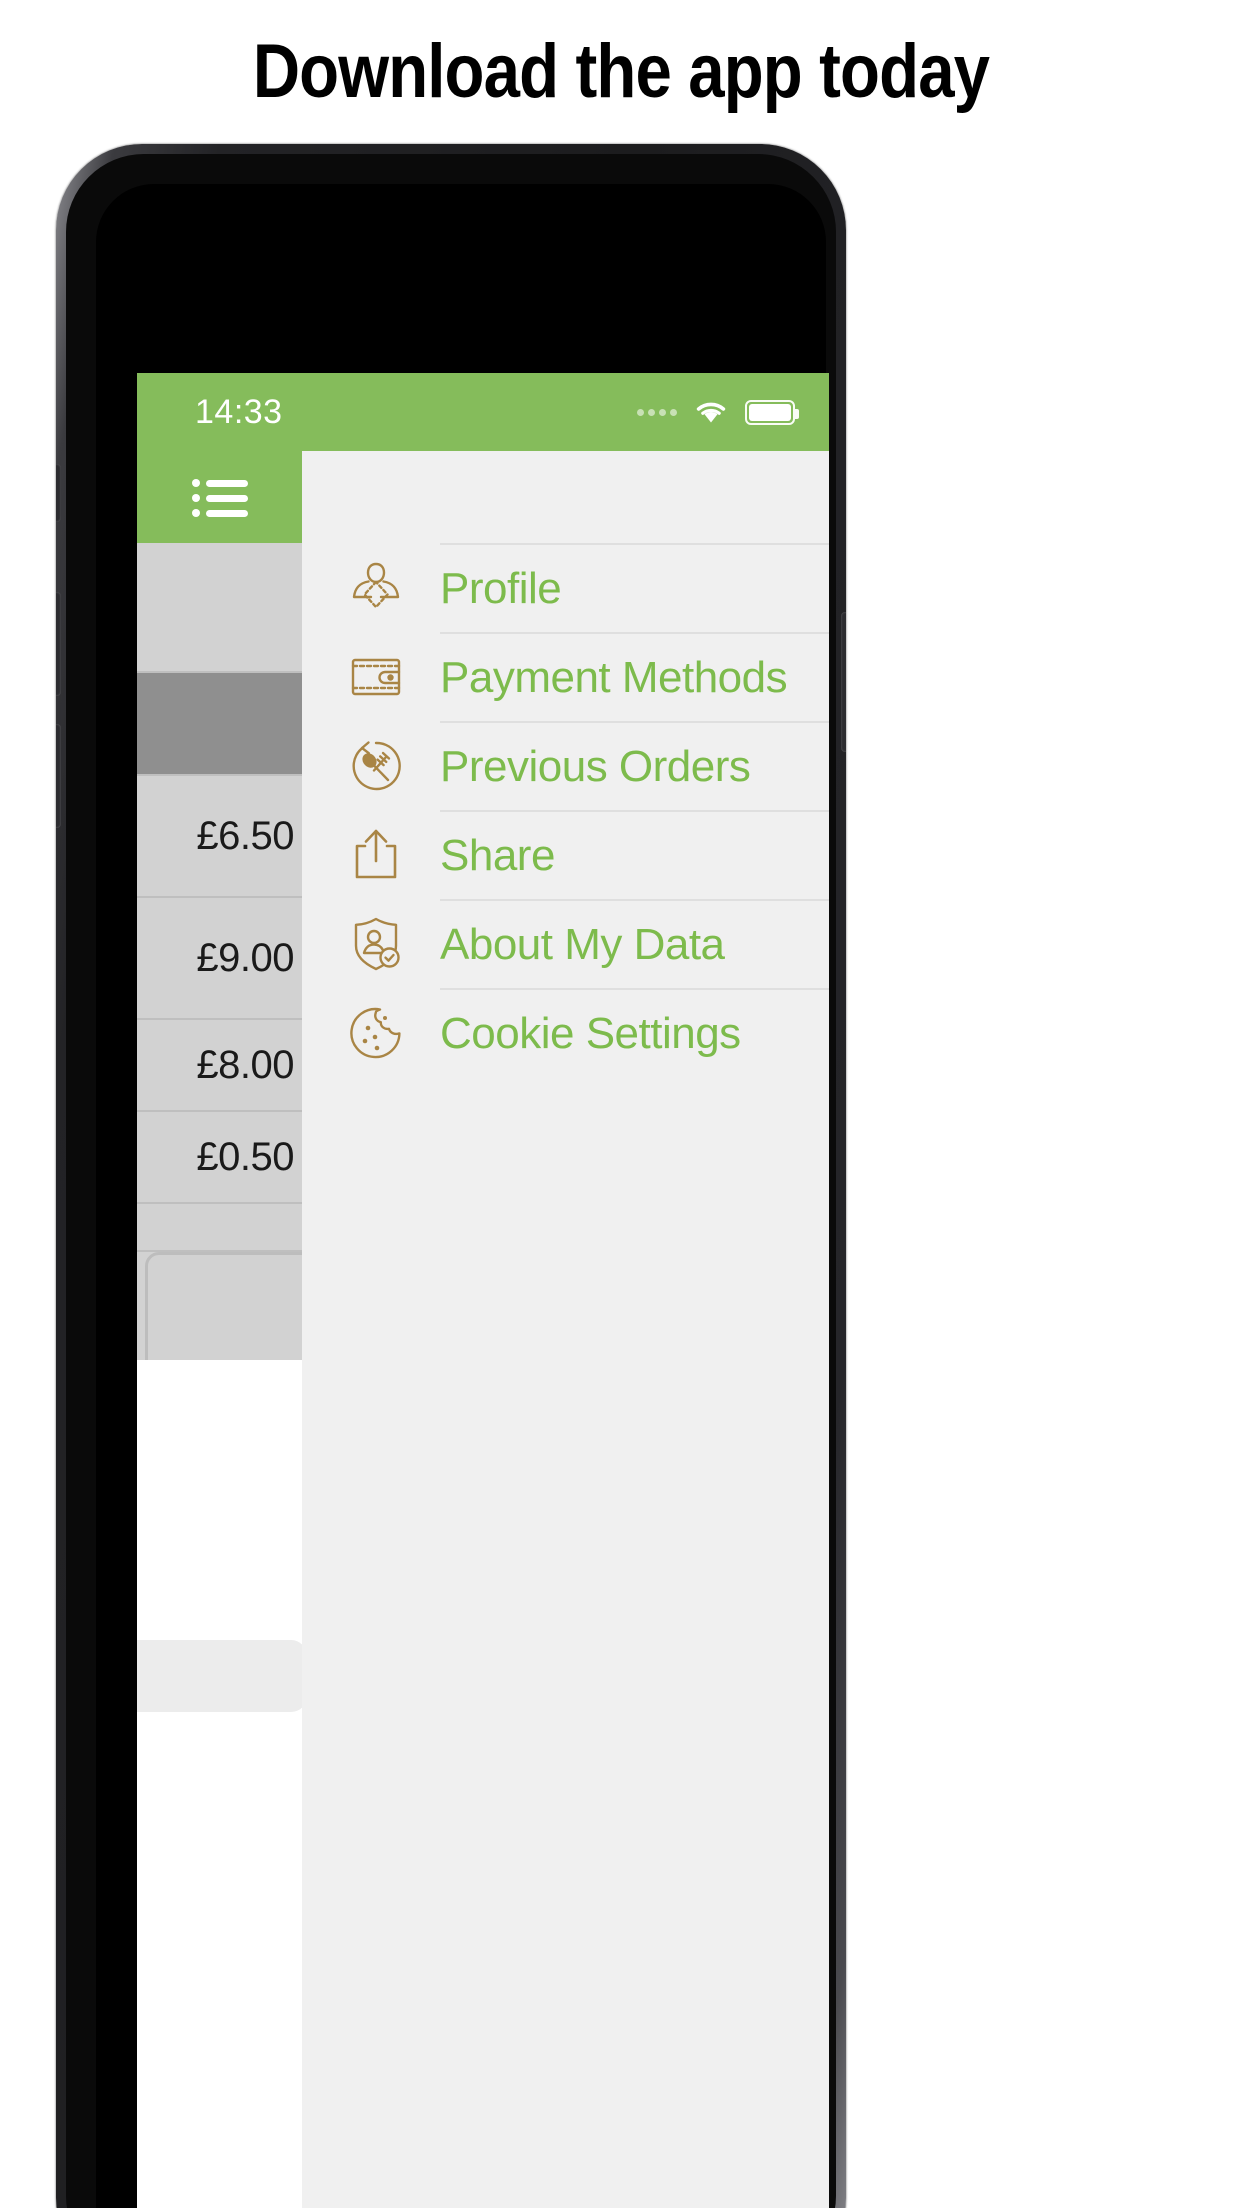 This screenshot has height=2208, width=1242. Describe the element at coordinates (621, 71) in the screenshot. I see `page-title: Download the app today` at that location.